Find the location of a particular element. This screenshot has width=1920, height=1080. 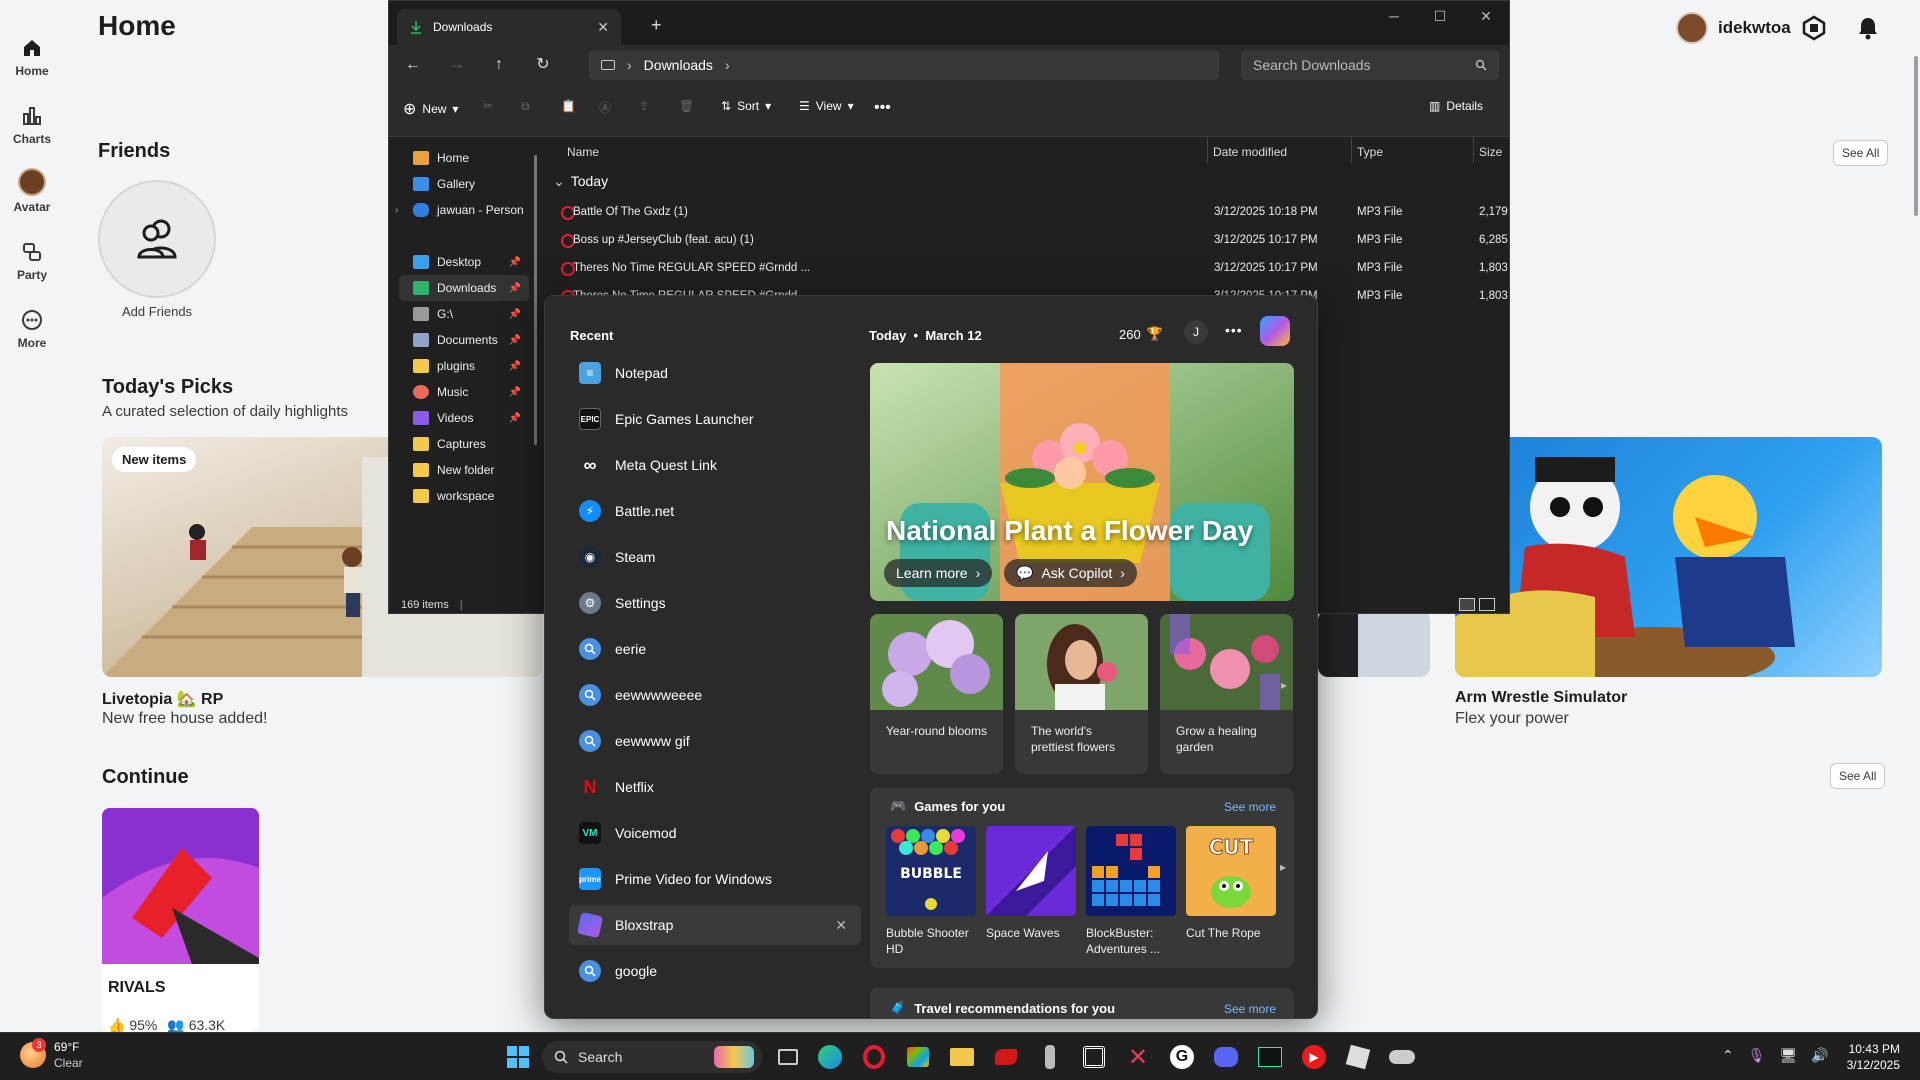

sidebar-item-documents: Documents 📌 is located at coordinates (464, 340).